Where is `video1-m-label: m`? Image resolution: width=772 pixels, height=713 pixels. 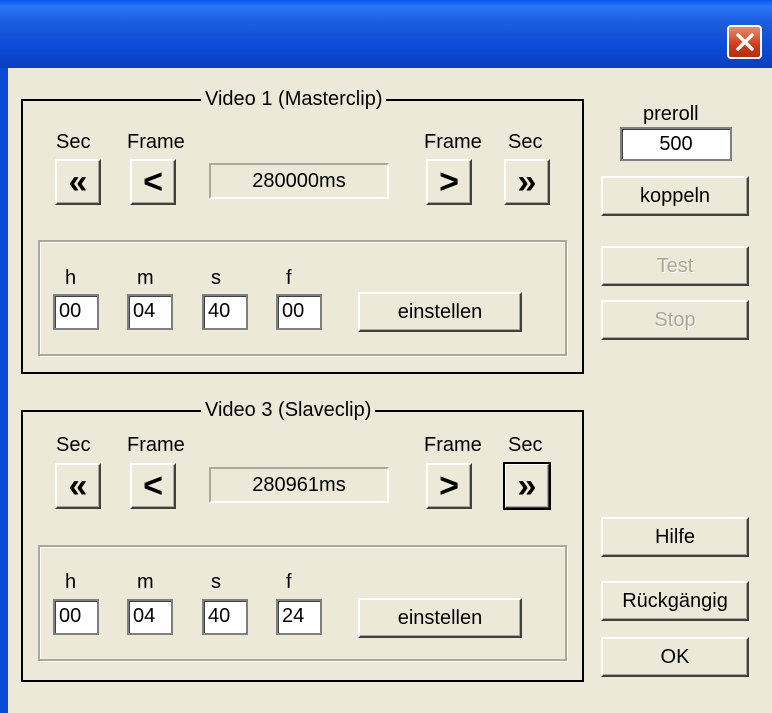
video1-m-label: m is located at coordinates (145, 278).